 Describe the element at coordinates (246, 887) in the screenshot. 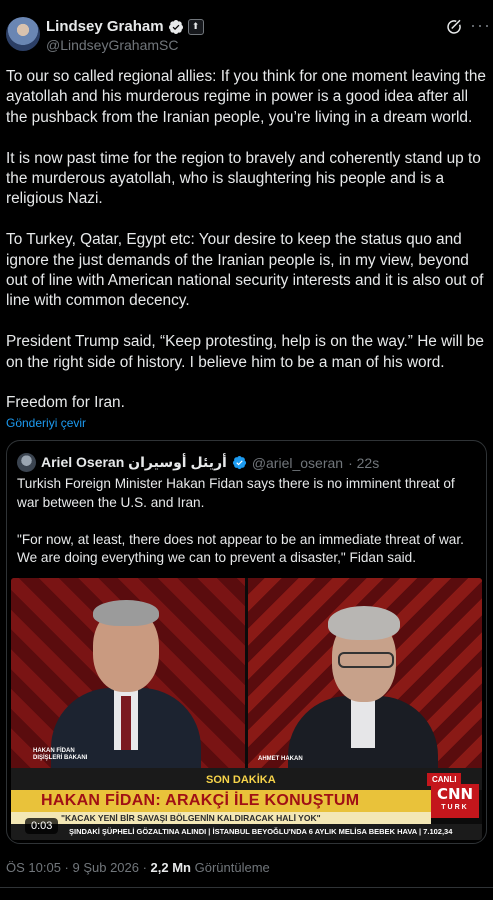

I see `divider` at that location.